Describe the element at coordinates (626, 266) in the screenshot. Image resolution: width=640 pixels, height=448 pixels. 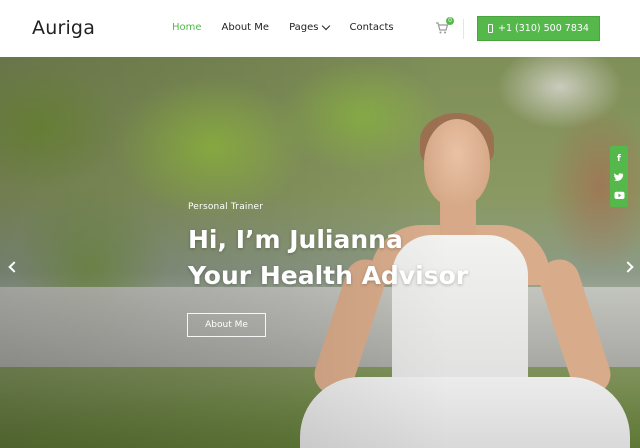
I see `slider-next-arrow-icon` at that location.